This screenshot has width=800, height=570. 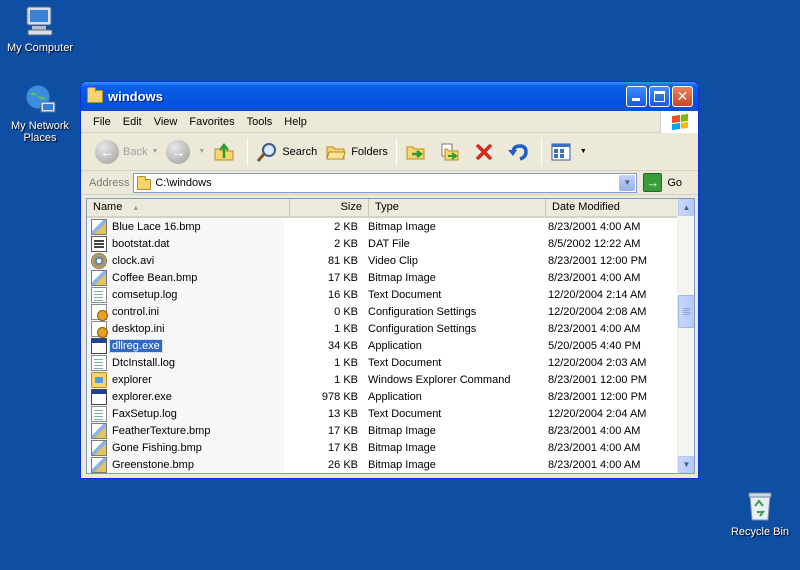 What do you see at coordinates (329, 207) in the screenshot?
I see `column-header-size: Size` at bounding box center [329, 207].